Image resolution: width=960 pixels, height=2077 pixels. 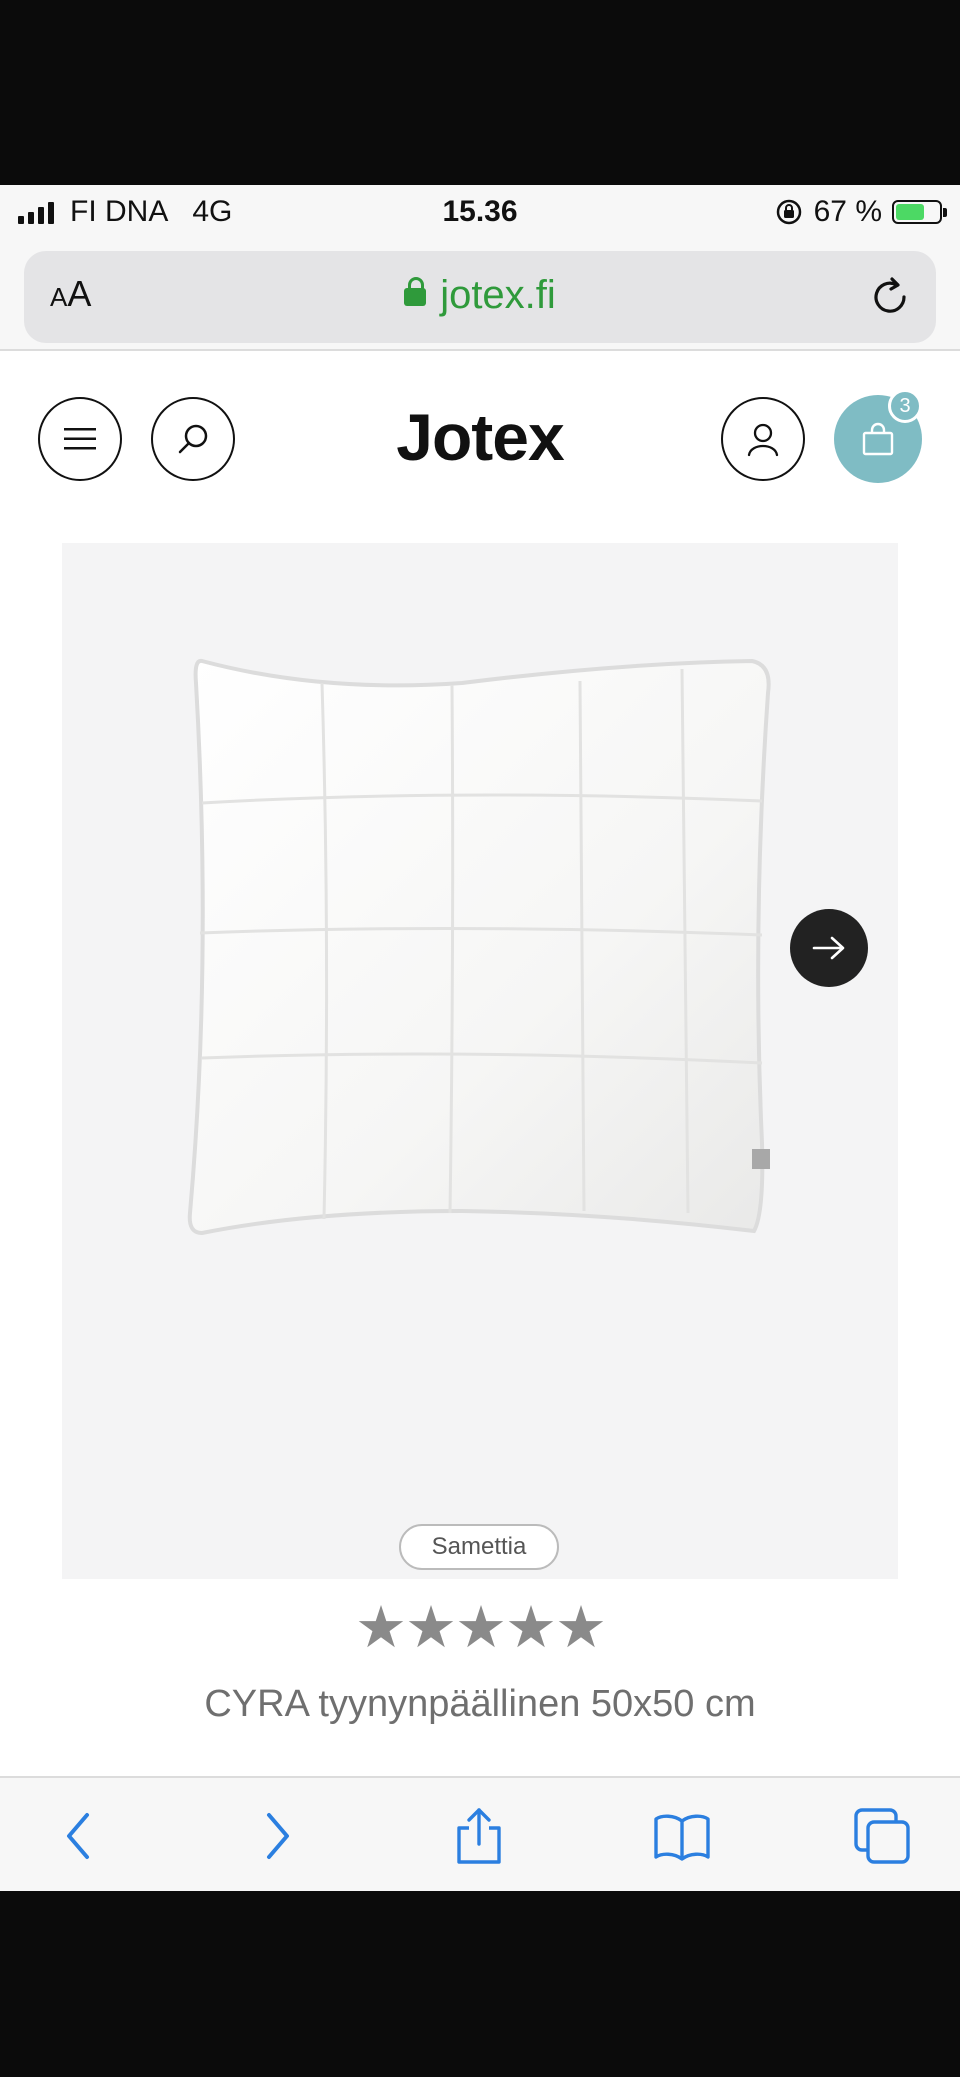 I want to click on tabs-icon, so click(x=882, y=1836).